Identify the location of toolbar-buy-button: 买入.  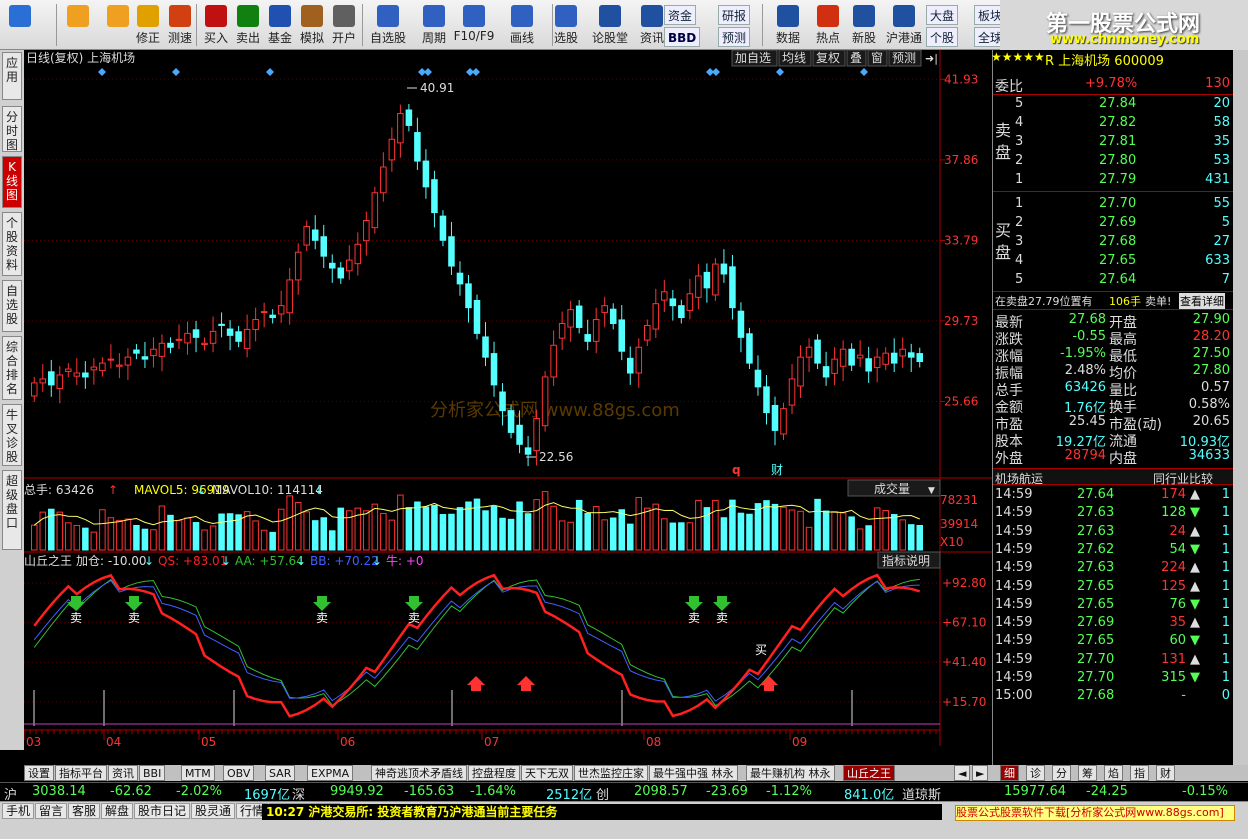
(216, 25).